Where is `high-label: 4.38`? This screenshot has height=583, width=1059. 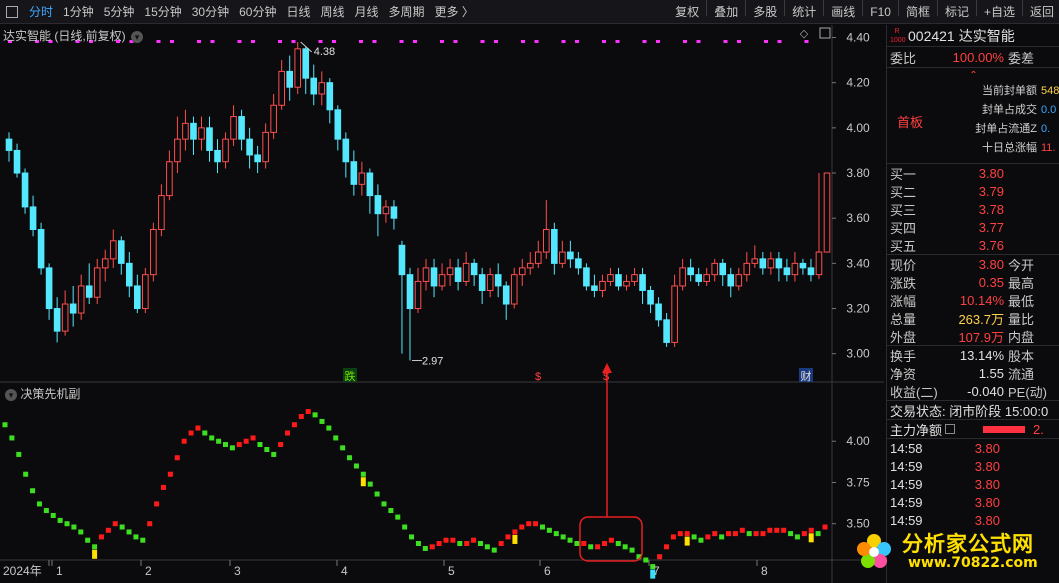 high-label: 4.38 is located at coordinates (324, 52).